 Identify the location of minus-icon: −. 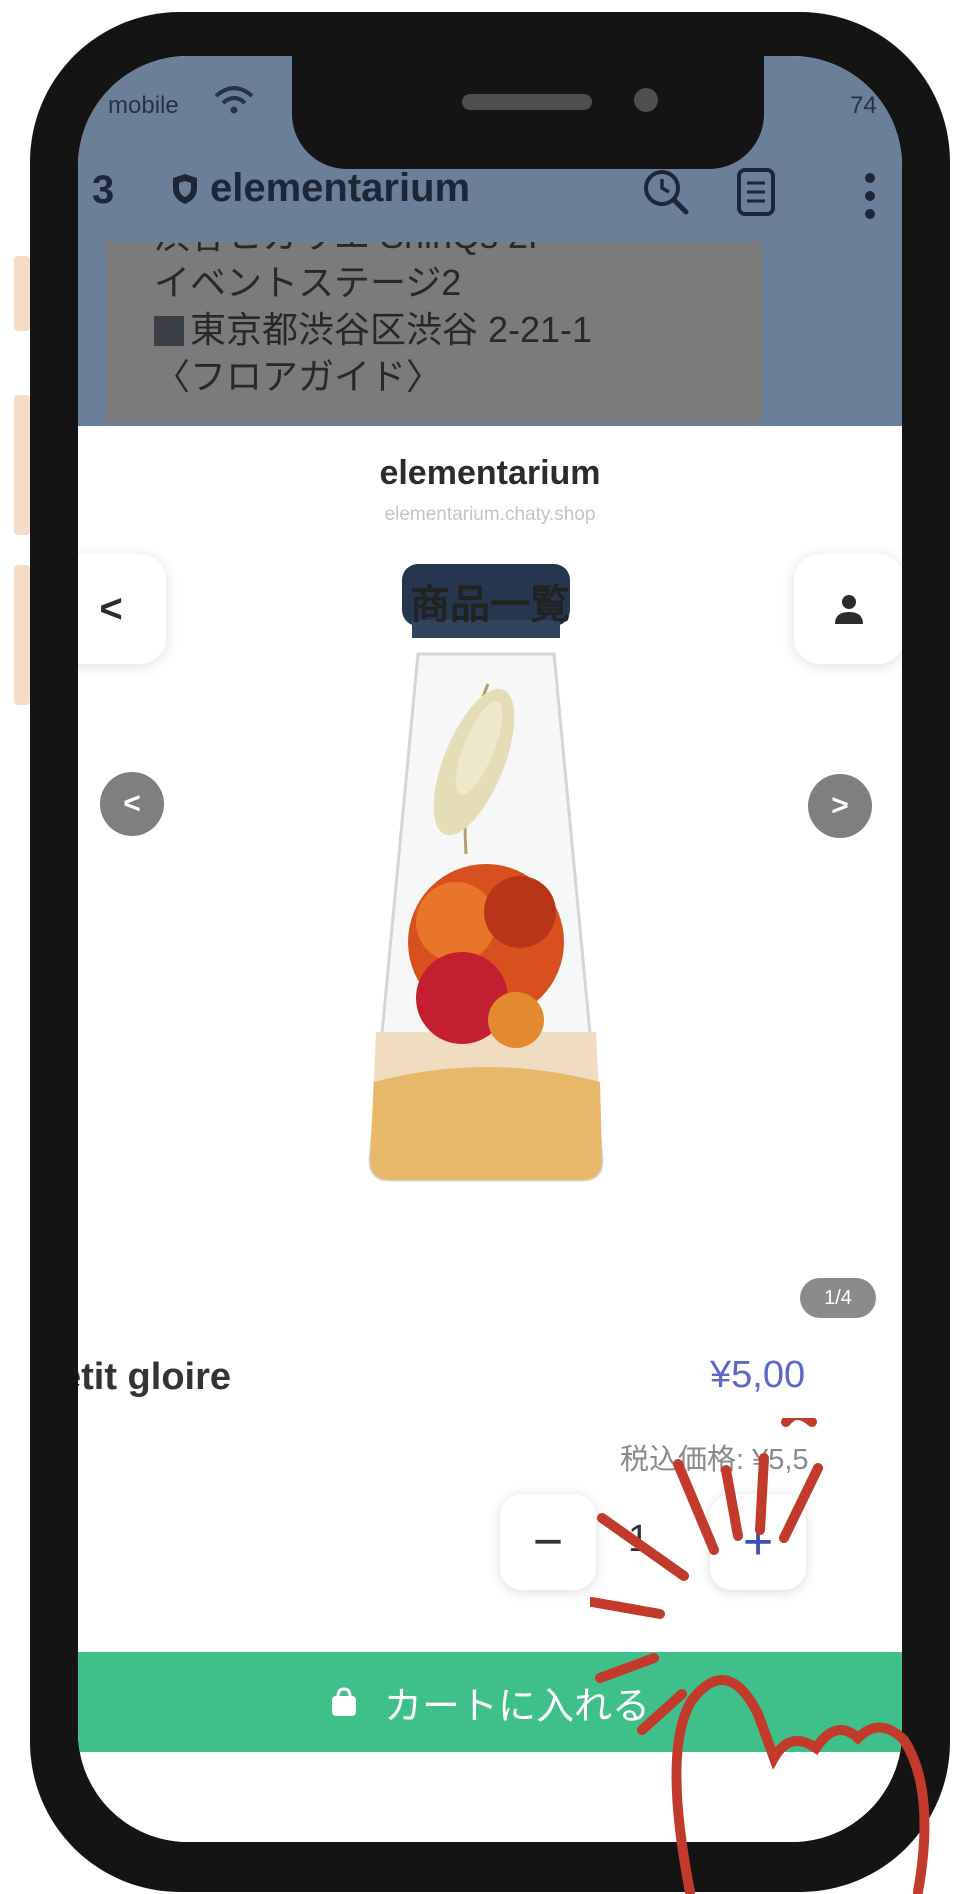
(548, 1542).